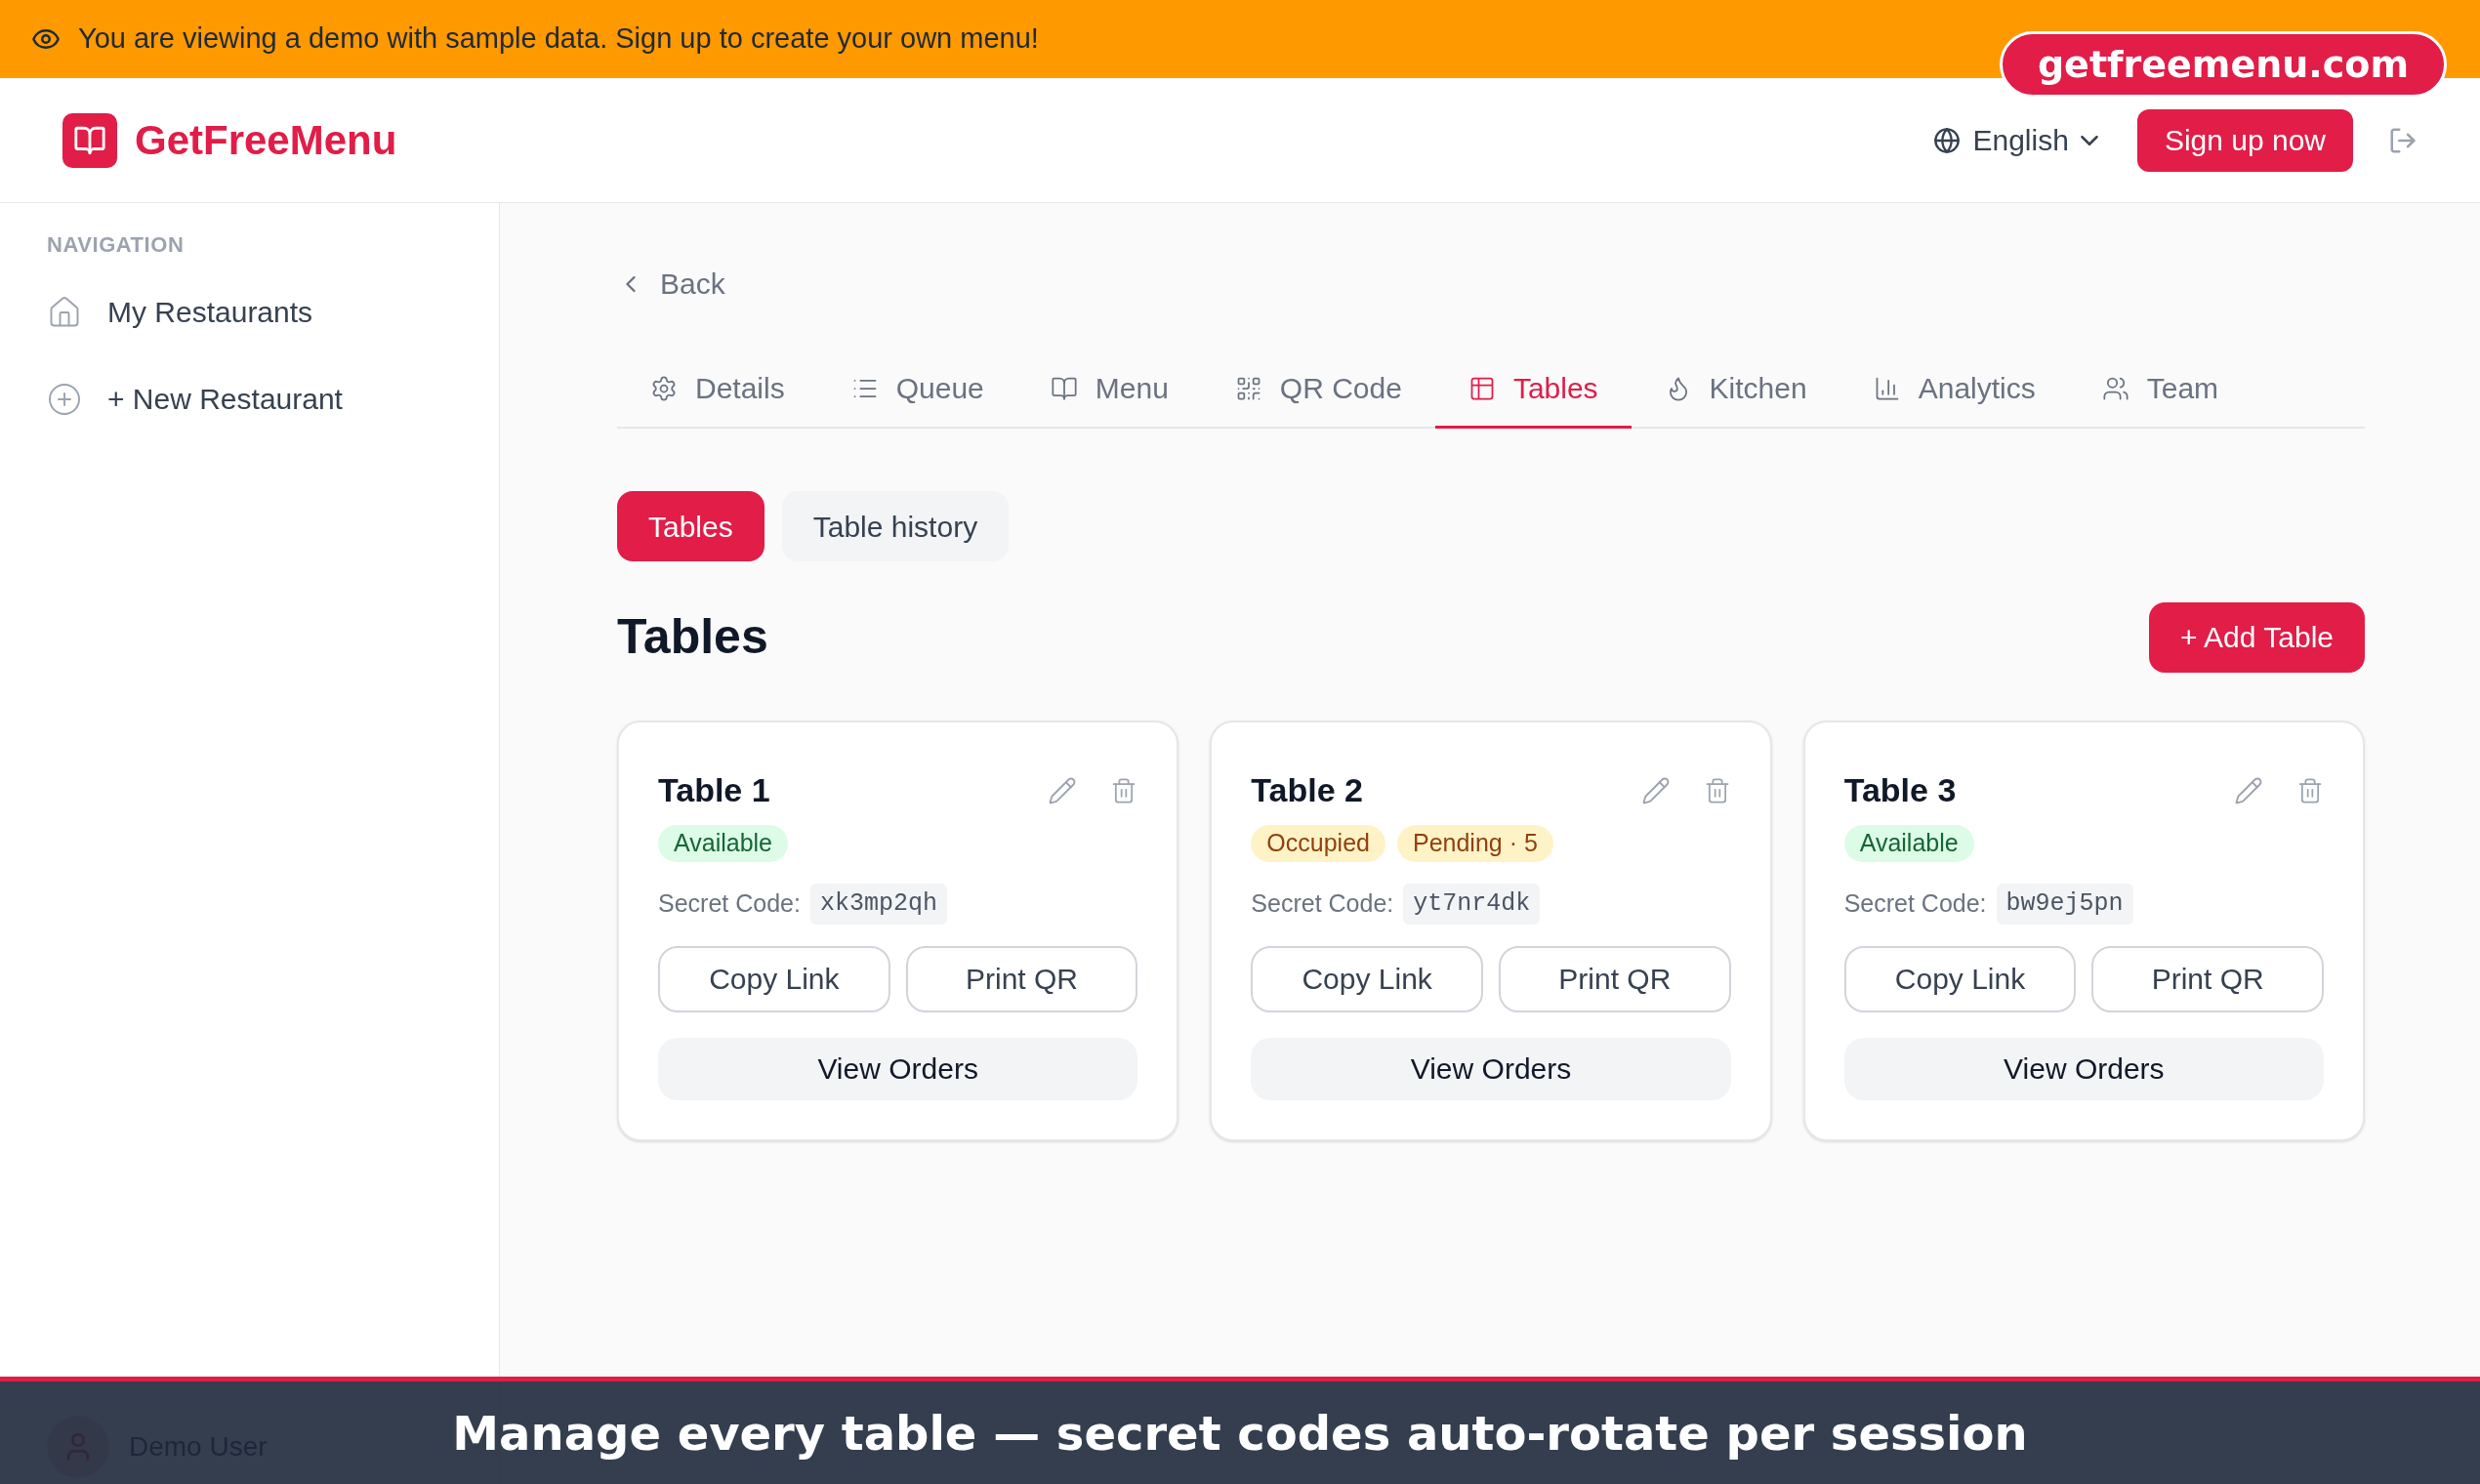 The width and height of the screenshot is (2480, 1484). What do you see at coordinates (1318, 844) in the screenshot?
I see `status-tag: Occupied` at bounding box center [1318, 844].